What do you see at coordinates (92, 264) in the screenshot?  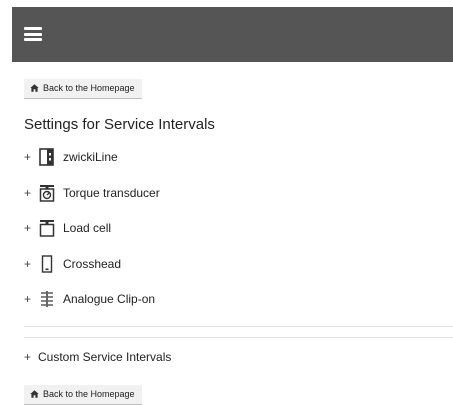 I see `device-label: Crosshead` at bounding box center [92, 264].